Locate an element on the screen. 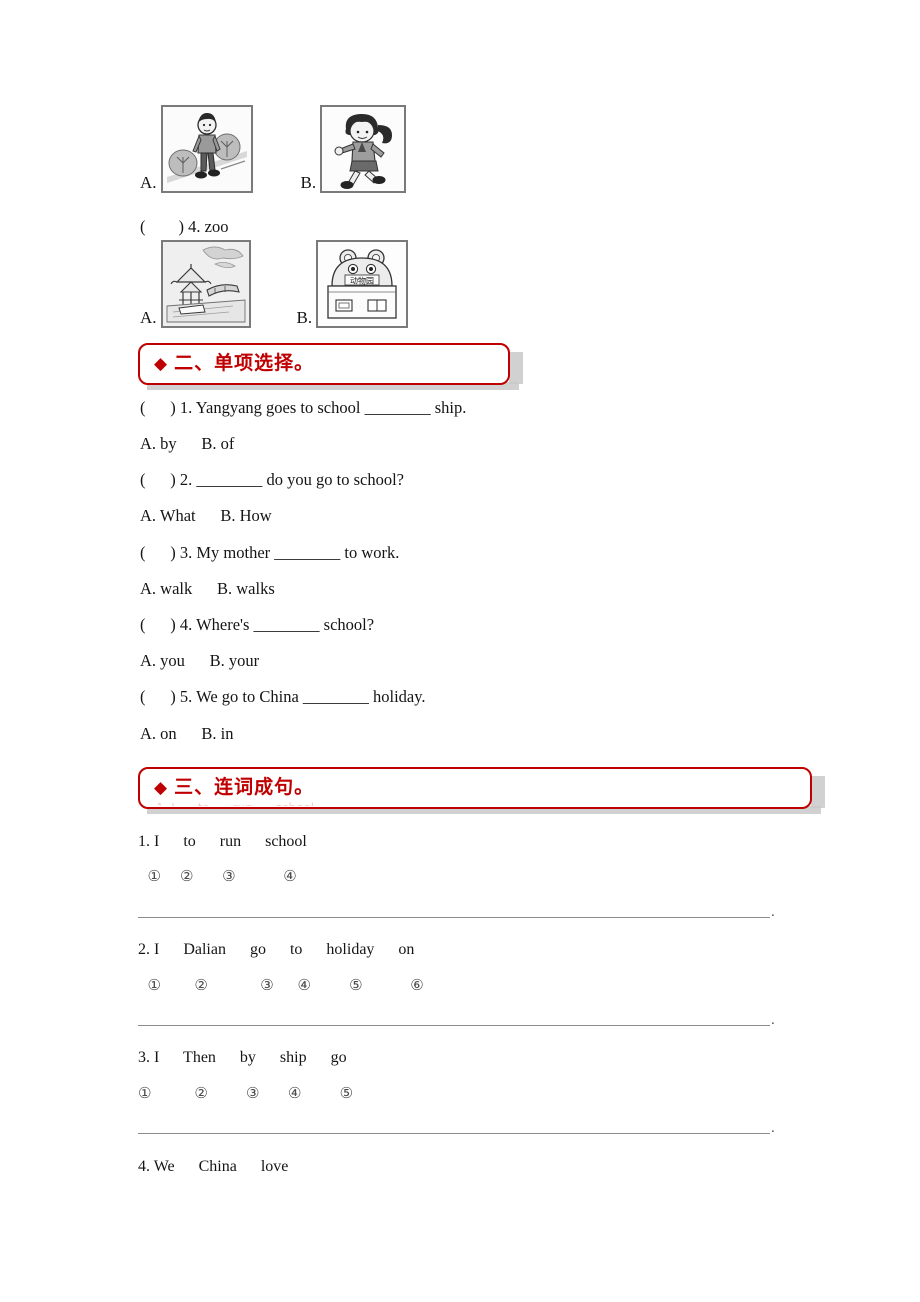  word-order-3-numbers: ① ② ③ ④ ⑤ is located at coordinates (246, 1093).